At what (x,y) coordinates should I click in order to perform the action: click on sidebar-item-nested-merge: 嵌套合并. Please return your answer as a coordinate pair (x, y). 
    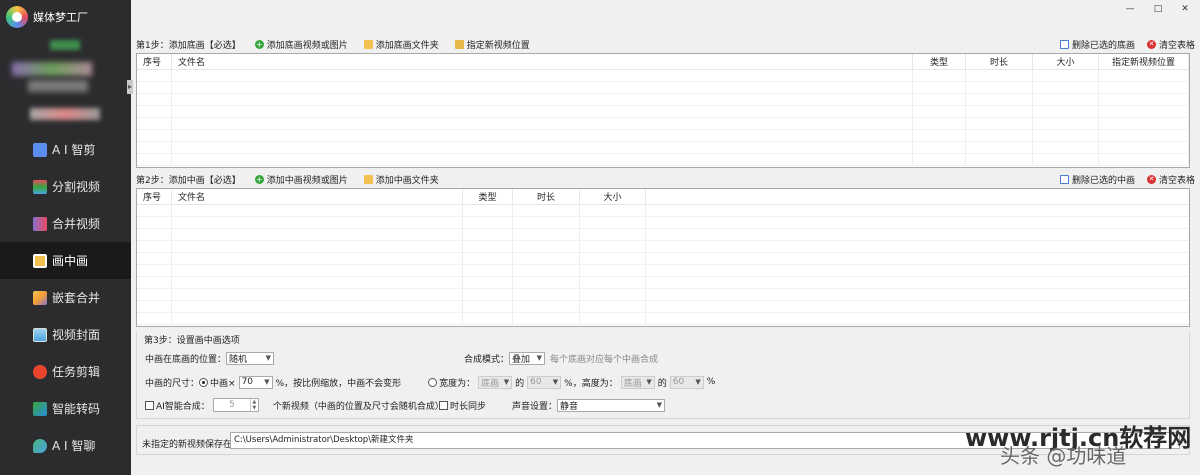
    Looking at the image, I should click on (65, 297).